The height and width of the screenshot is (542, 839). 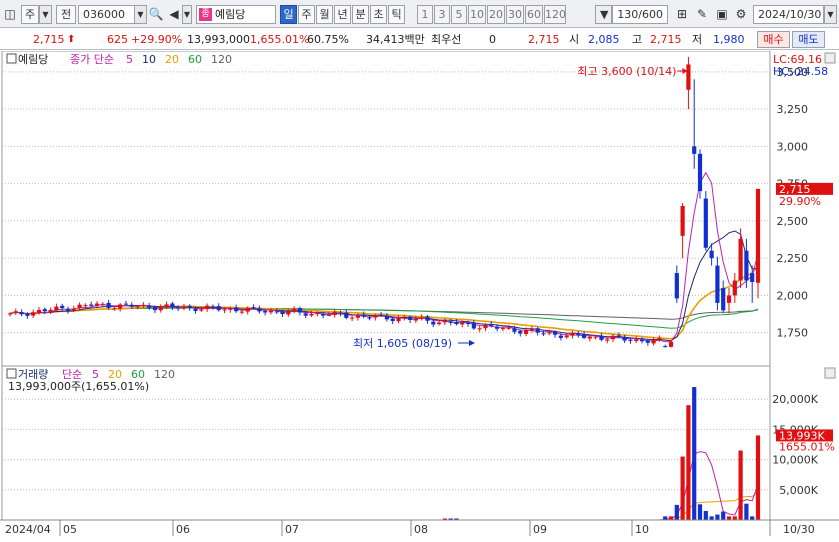 I want to click on month-label: 09, so click(x=540, y=529).